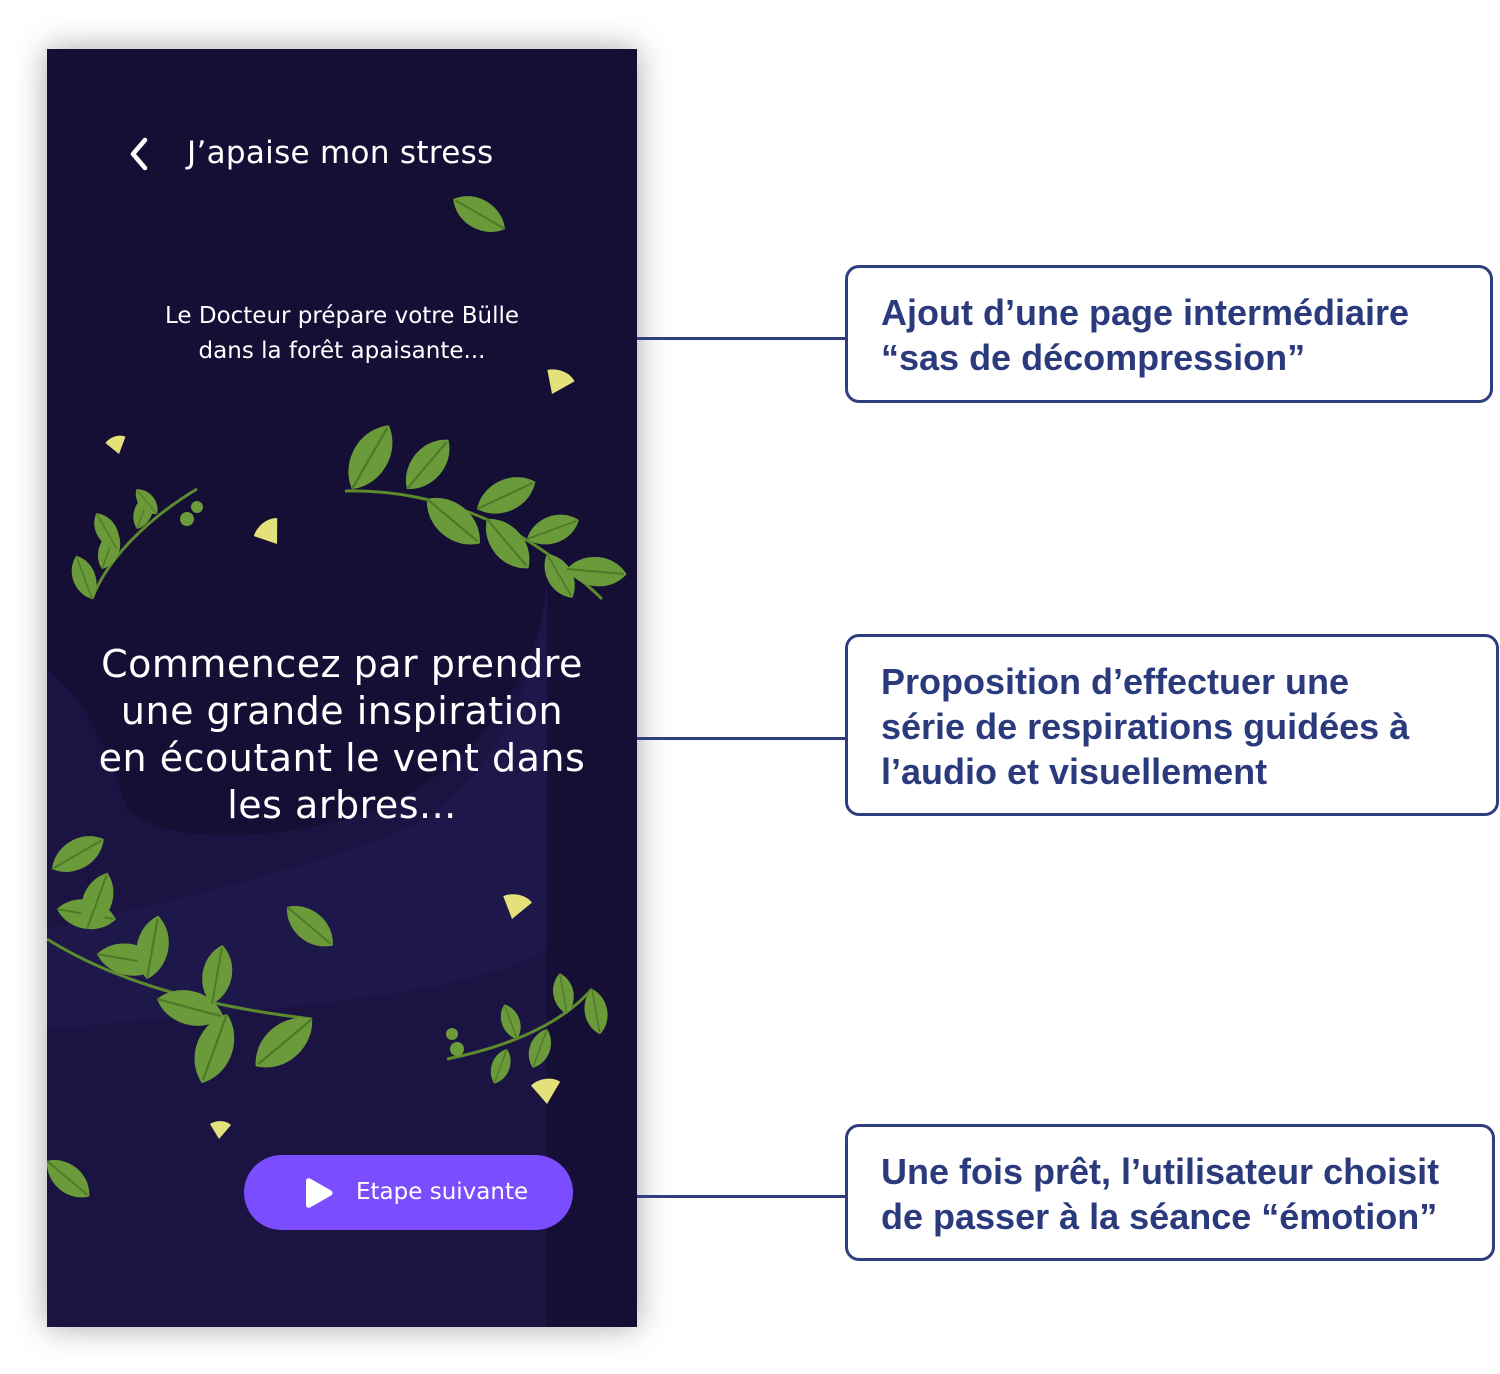 The width and height of the screenshot is (1500, 1374). What do you see at coordinates (140, 154) in the screenshot?
I see `chevron-left-icon` at bounding box center [140, 154].